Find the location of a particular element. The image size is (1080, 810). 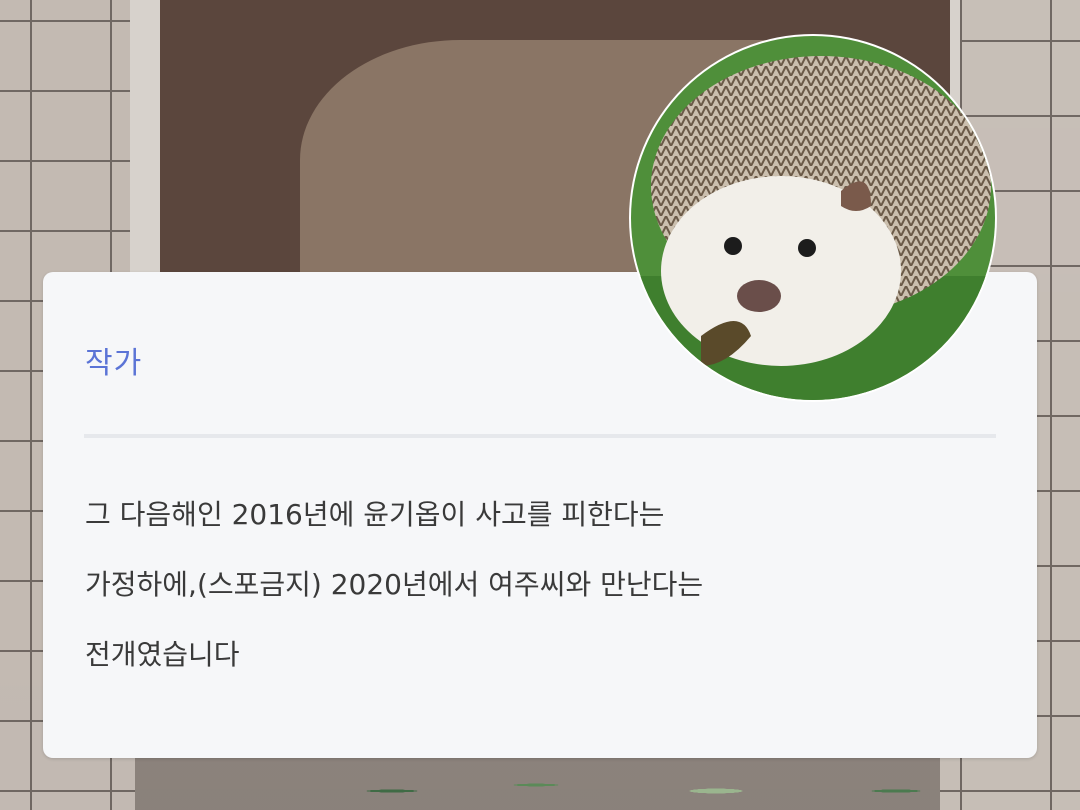

body-line: 전개였습니다 is located at coordinates (162, 654).